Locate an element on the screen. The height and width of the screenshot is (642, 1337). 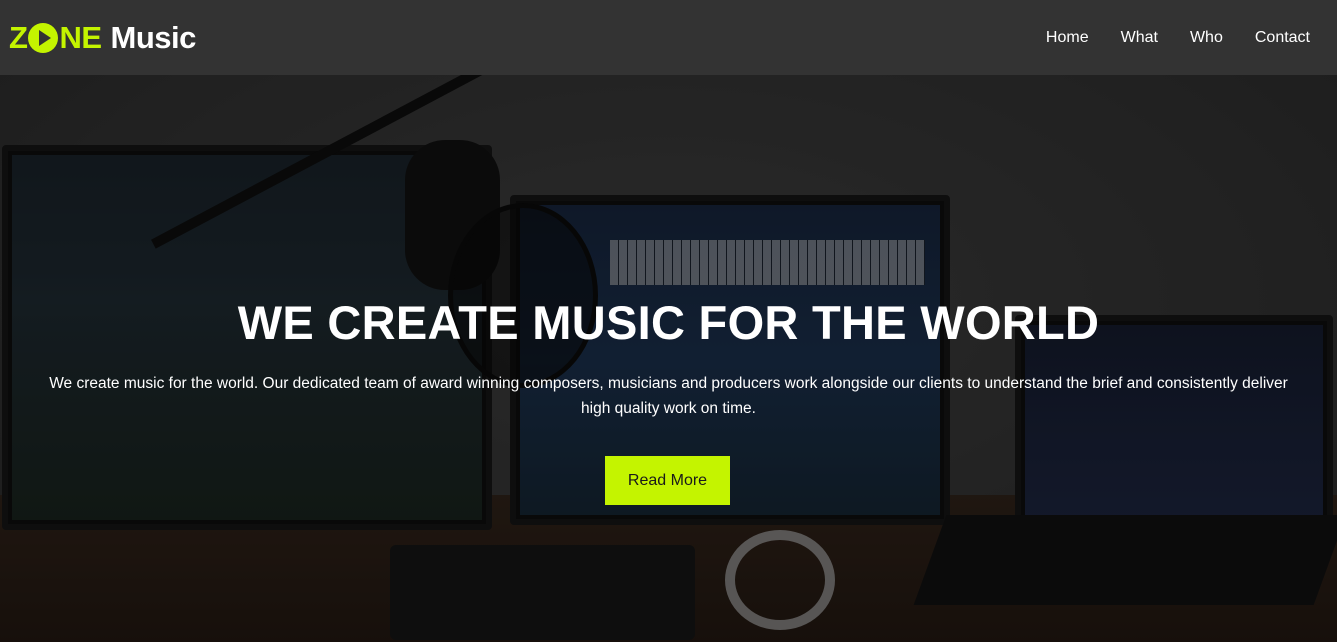
nav-link-who: Who is located at coordinates (1206, 38).